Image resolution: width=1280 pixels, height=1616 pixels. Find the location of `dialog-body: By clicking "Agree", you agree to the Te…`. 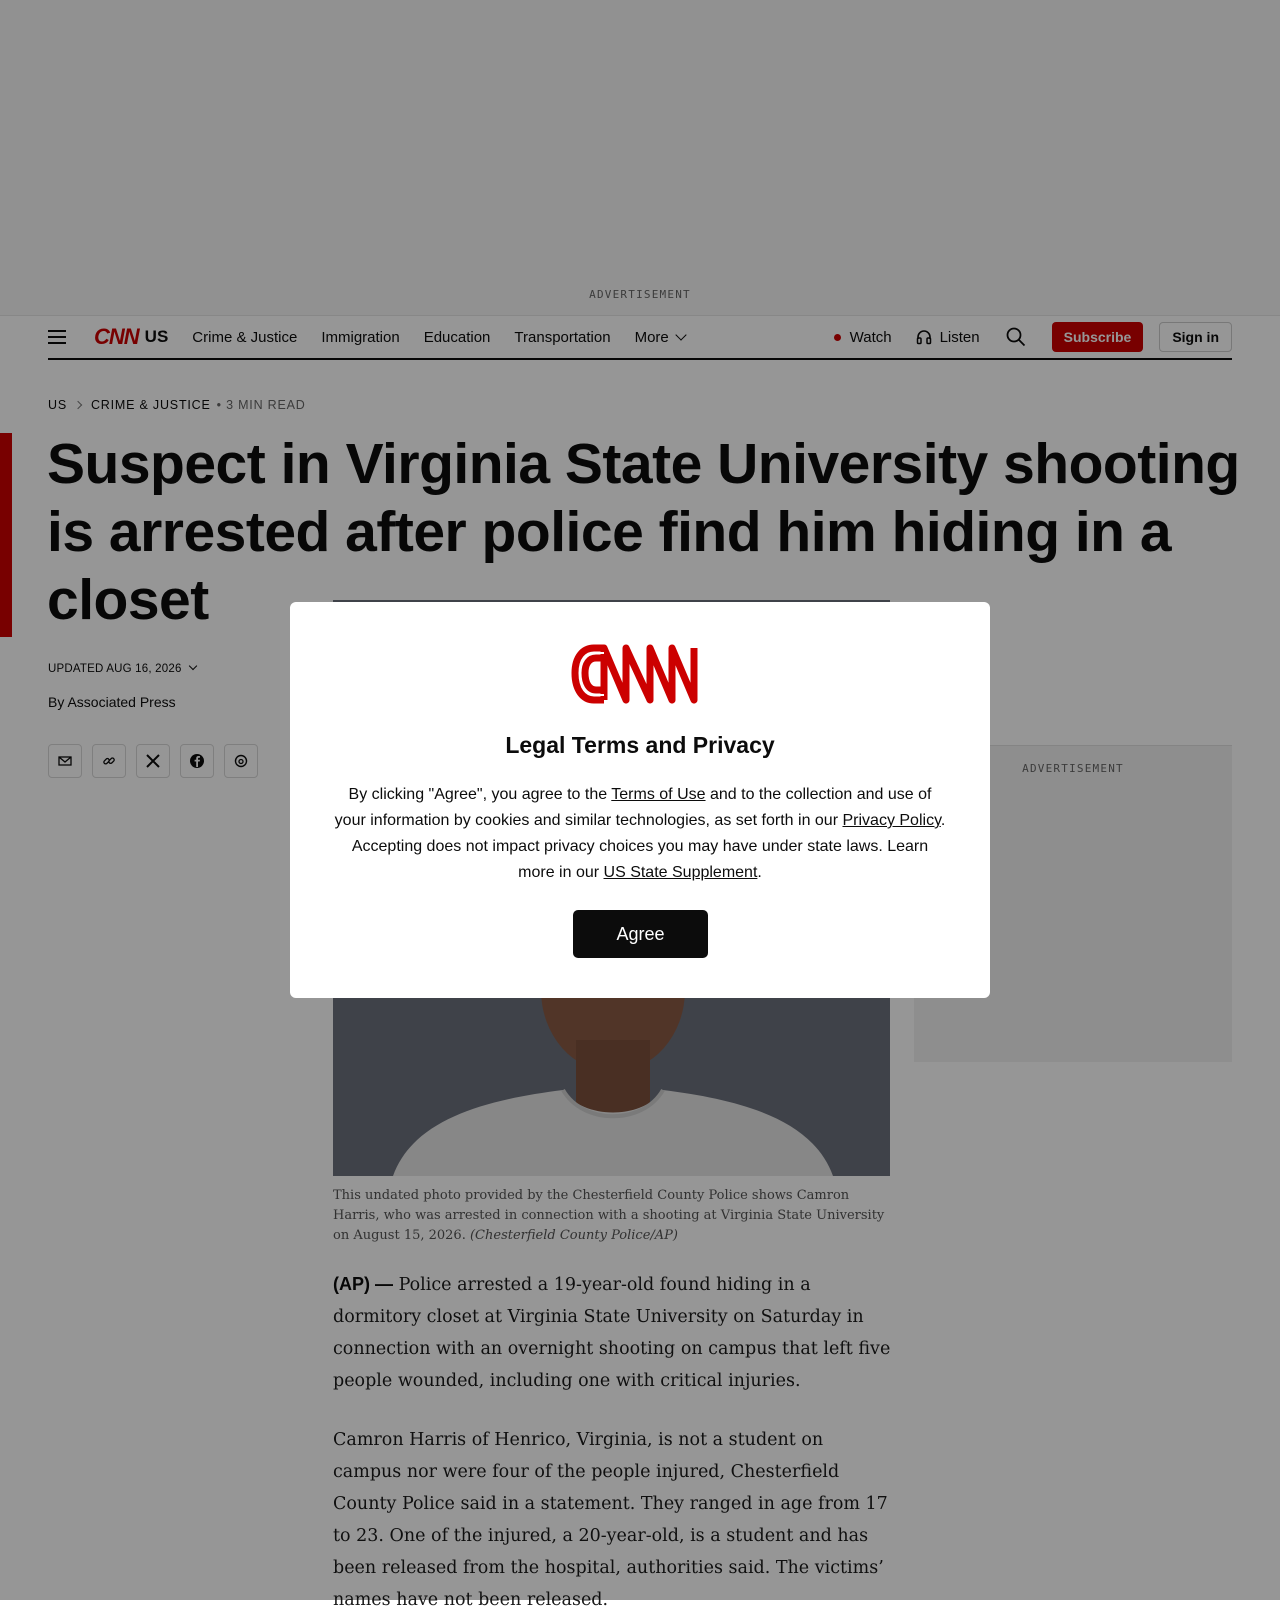

dialog-body: By clicking "Agree", you agree to the Te… is located at coordinates (640, 834).